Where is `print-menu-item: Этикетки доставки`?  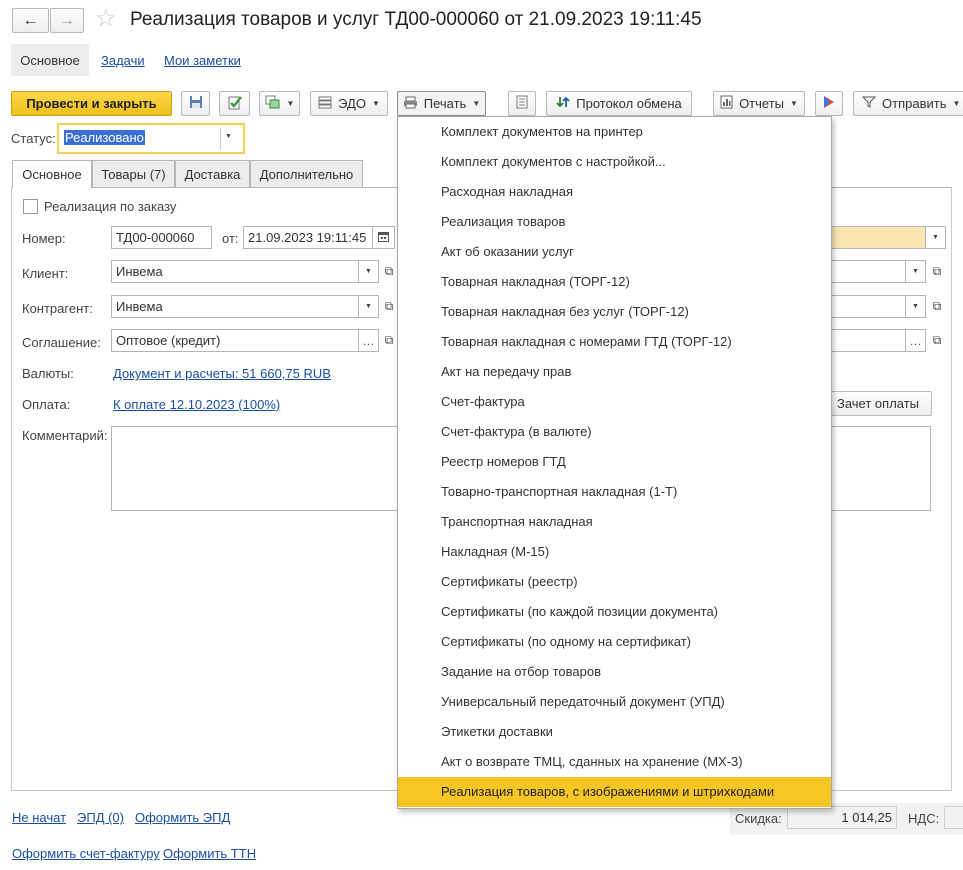 print-menu-item: Этикетки доставки is located at coordinates (614, 732).